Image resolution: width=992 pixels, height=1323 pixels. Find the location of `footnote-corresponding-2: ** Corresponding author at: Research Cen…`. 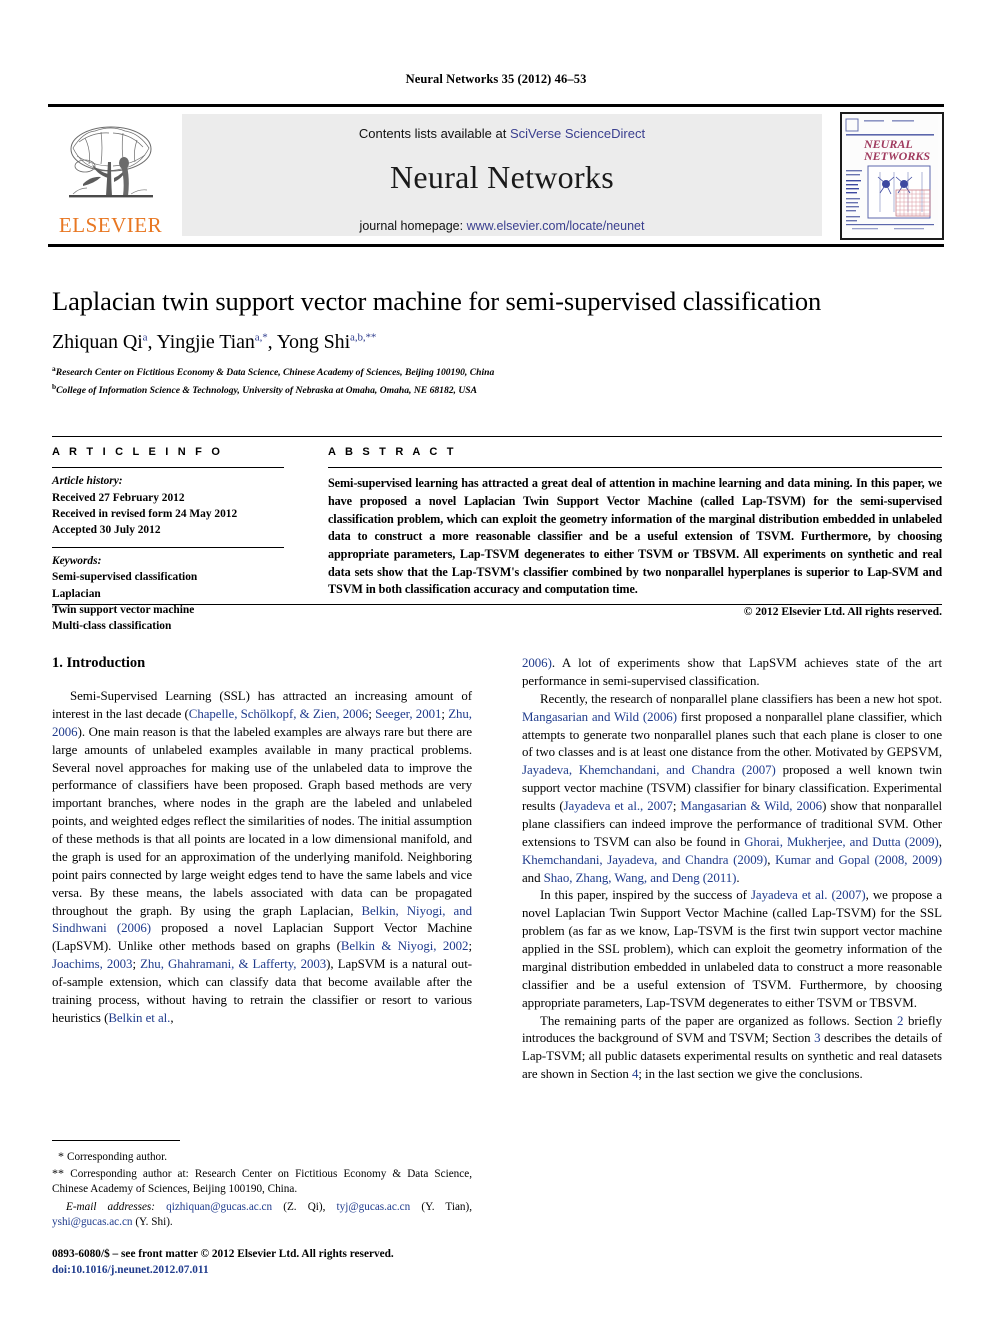

footnote-corresponding-2: ** Corresponding author at: Research Cen… is located at coordinates (262, 1181).